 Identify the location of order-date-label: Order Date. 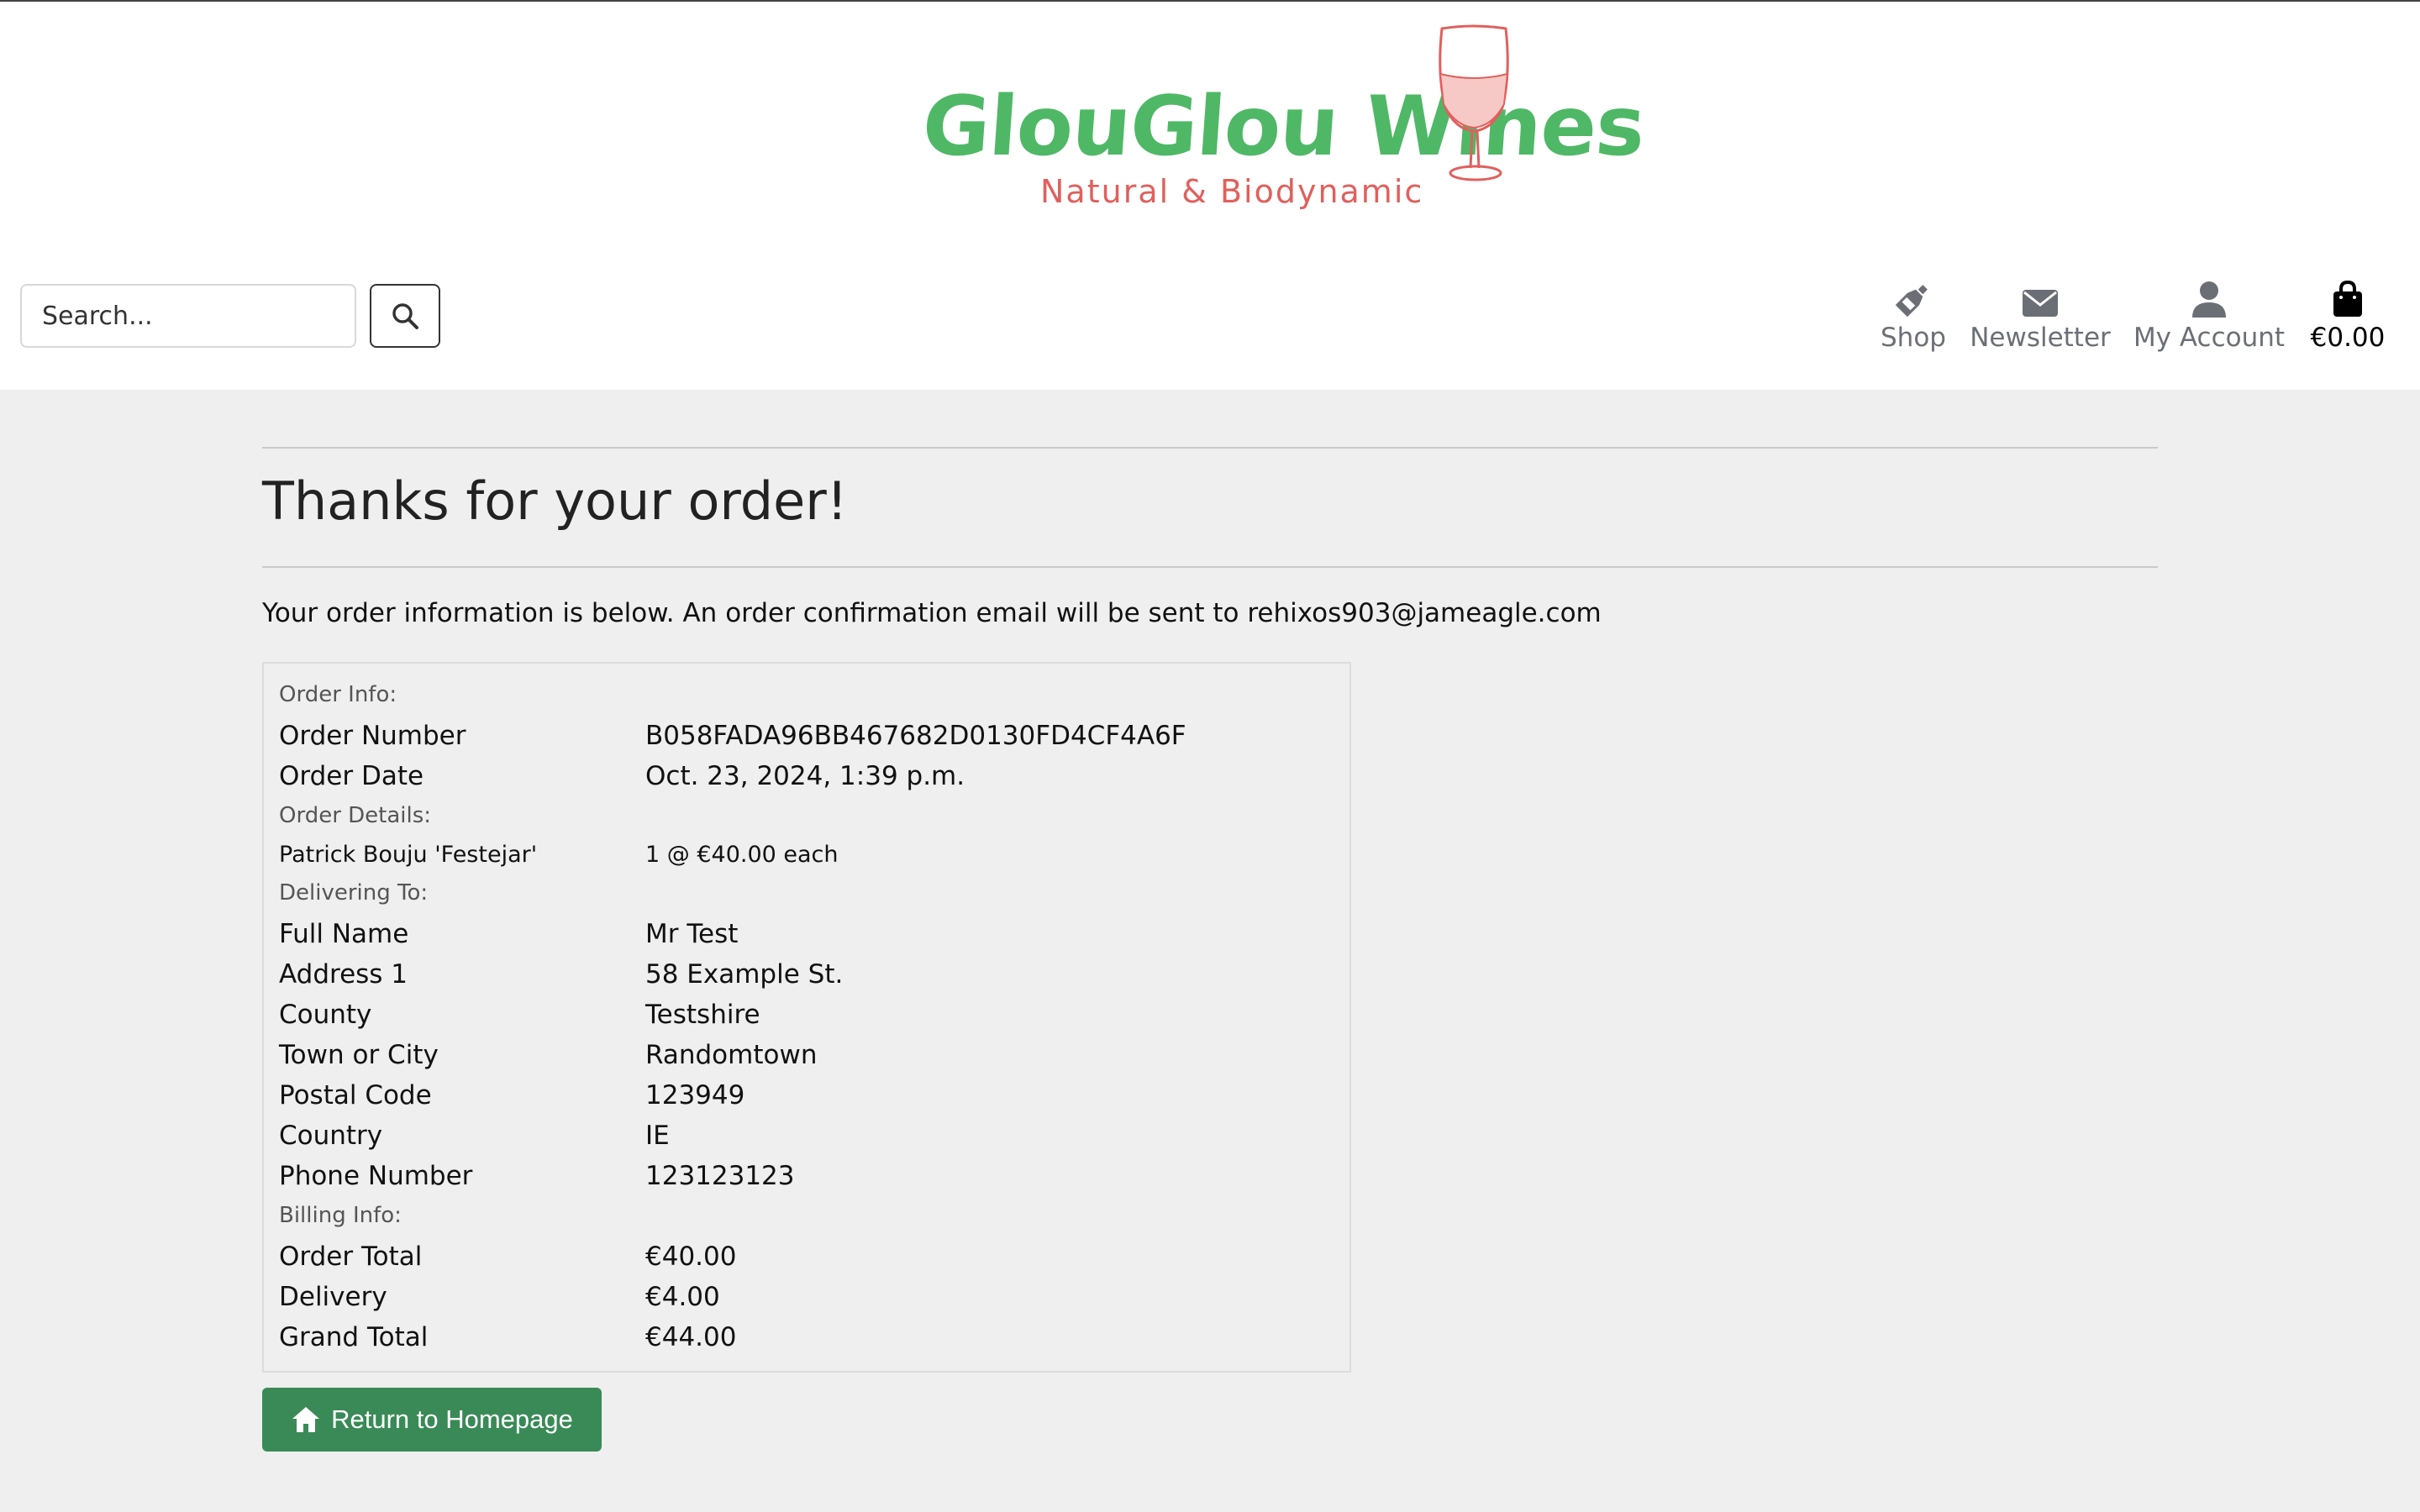
(352, 776).